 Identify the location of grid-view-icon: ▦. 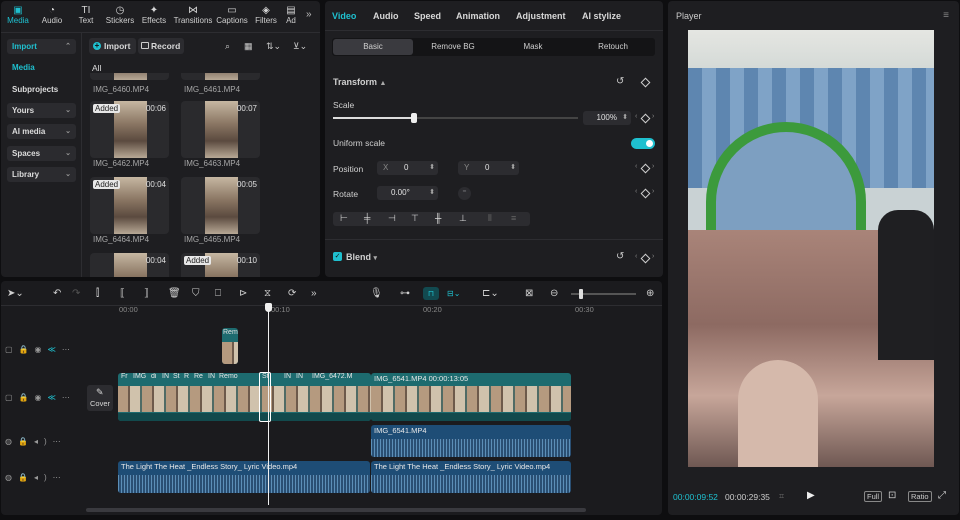
(248, 46).